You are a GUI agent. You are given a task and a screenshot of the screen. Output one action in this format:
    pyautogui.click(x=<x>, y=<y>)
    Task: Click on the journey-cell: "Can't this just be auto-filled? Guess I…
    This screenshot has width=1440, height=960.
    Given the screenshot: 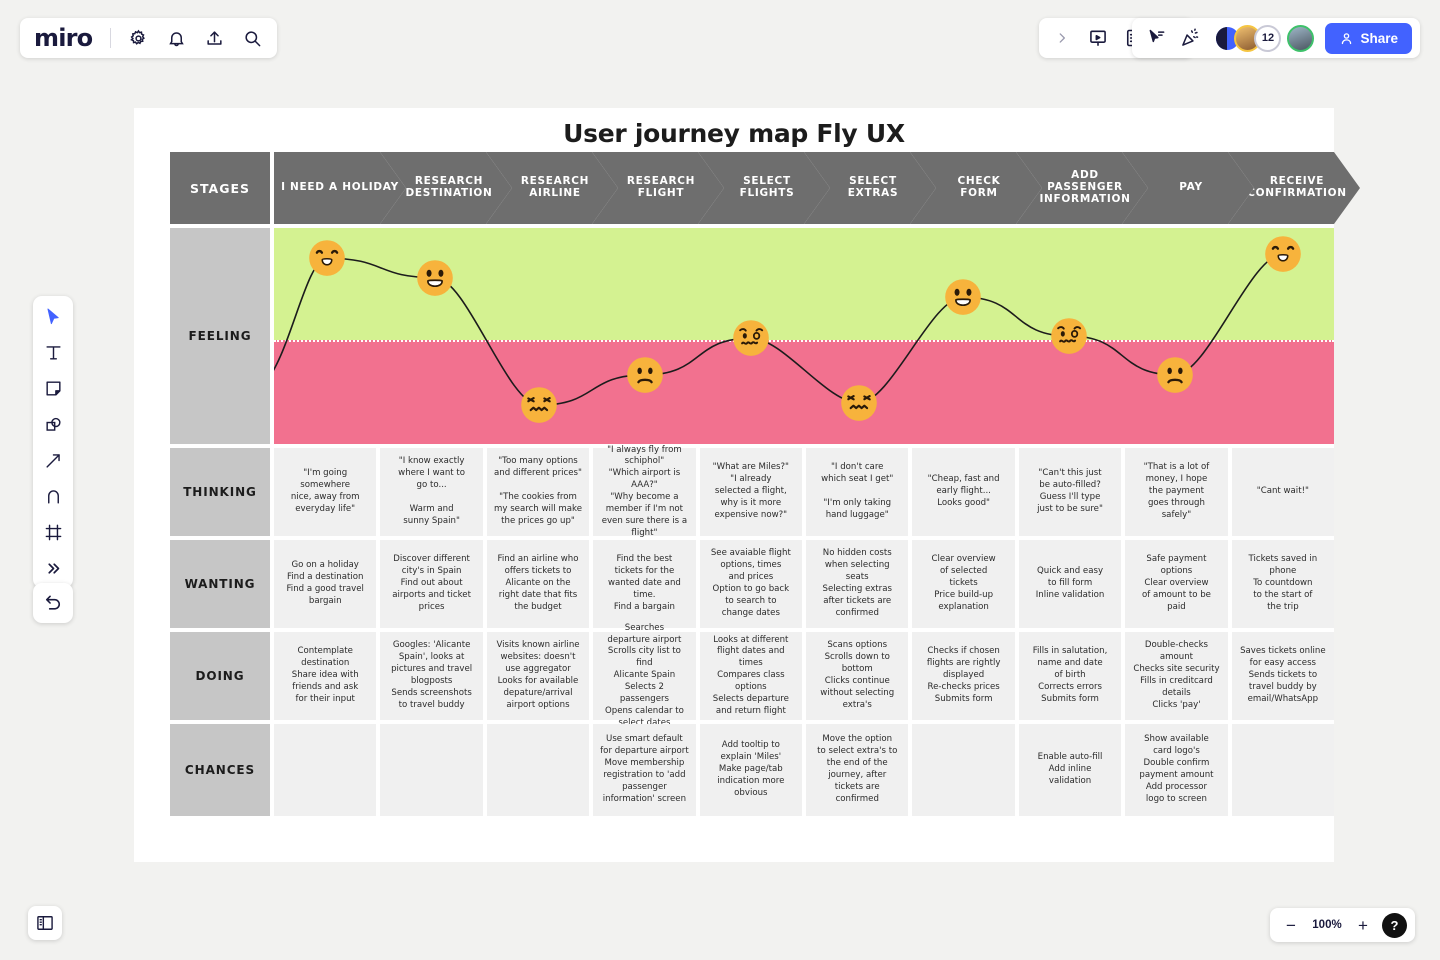 What is the action you would take?
    pyautogui.click(x=1070, y=492)
    